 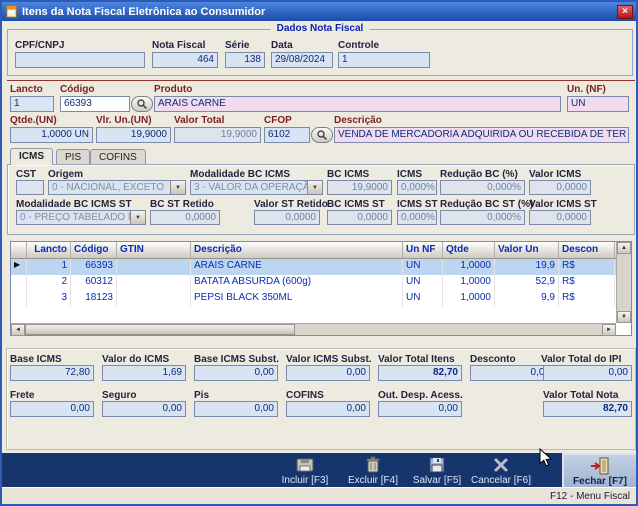 What do you see at coordinates (600, 466) in the screenshot?
I see `exit-door-icon` at bounding box center [600, 466].